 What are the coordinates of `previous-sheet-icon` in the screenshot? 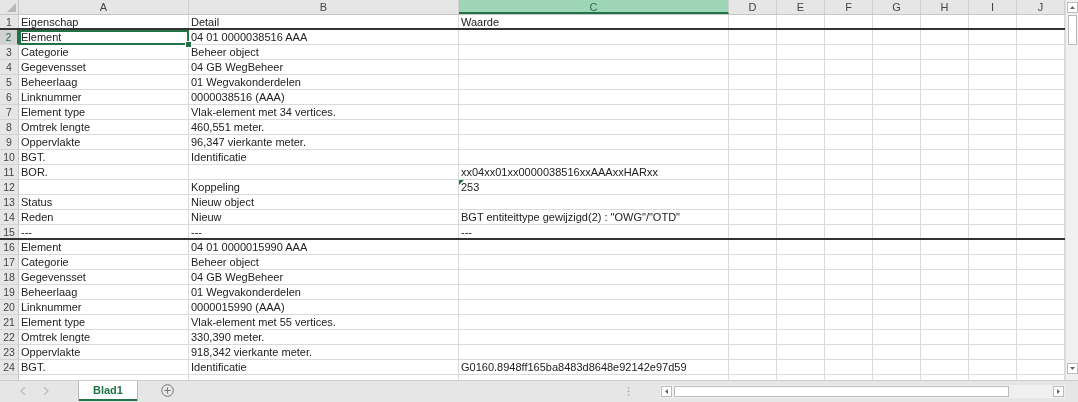 It's located at (23, 391).